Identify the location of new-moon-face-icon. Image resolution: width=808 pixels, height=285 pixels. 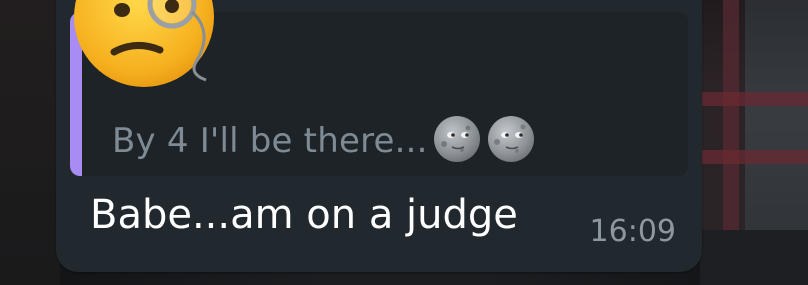
(456, 139).